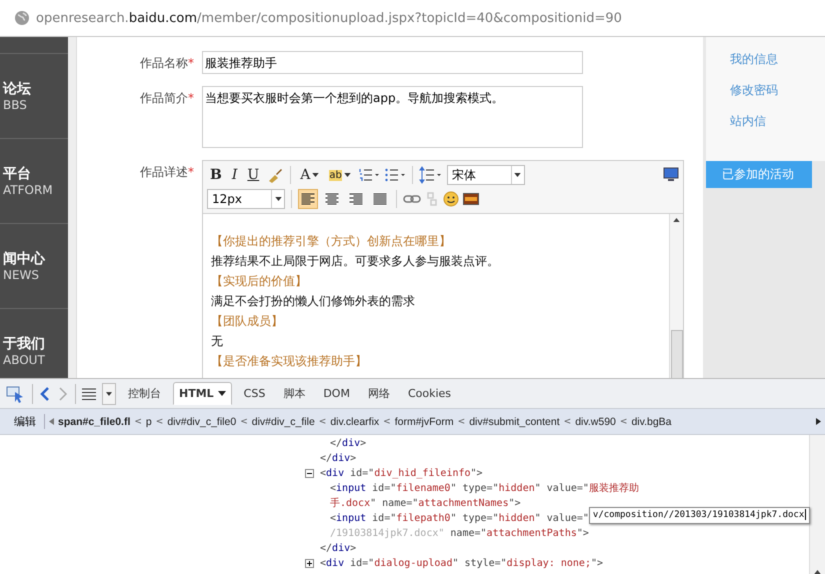  Describe the element at coordinates (289, 361) in the screenshot. I see `section-heading: 【是否准备实现该推荐助手】` at that location.